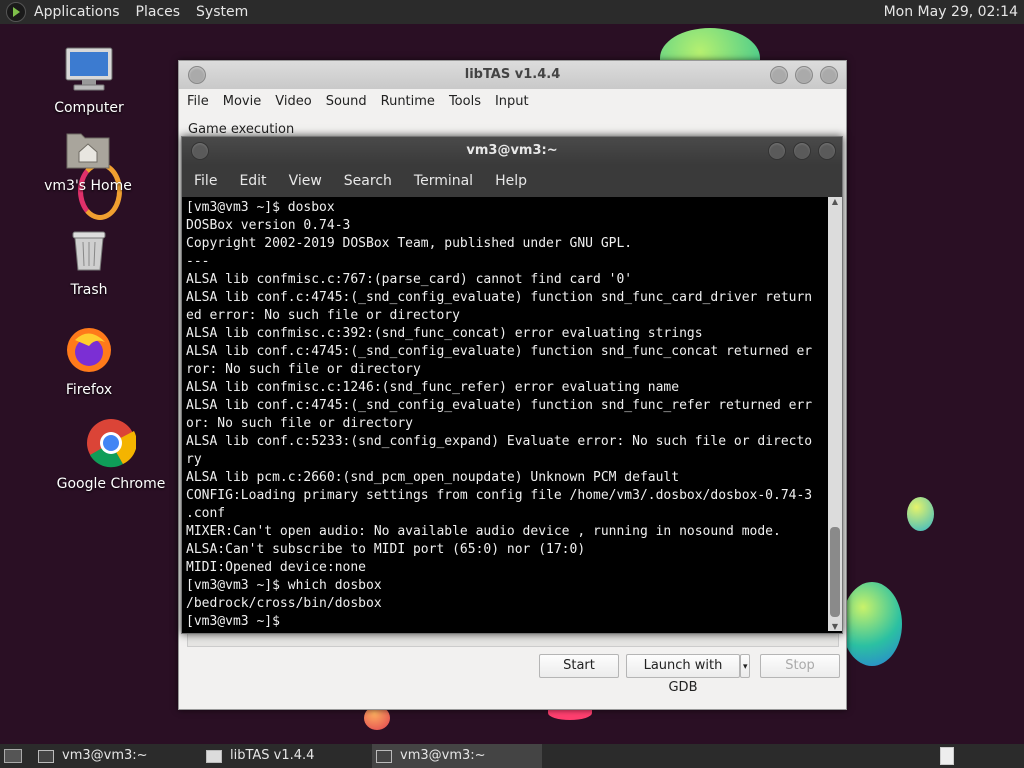 The image size is (1024, 768). I want to click on menu-applications: Applications, so click(77, 12).